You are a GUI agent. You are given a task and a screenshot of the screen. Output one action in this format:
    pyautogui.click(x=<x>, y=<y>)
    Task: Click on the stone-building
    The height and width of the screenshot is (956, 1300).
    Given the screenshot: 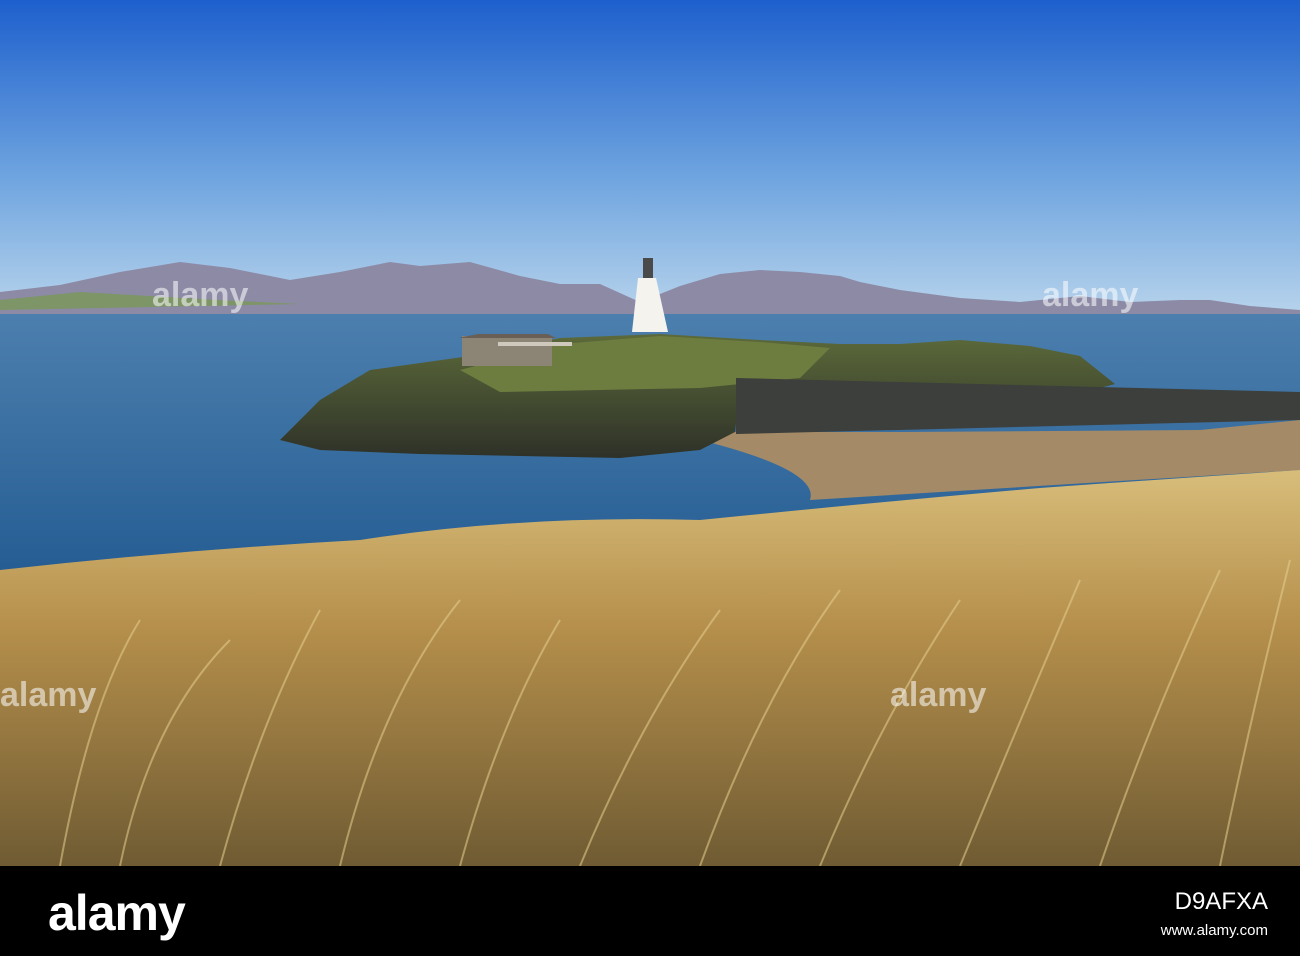 What is the action you would take?
    pyautogui.click(x=507, y=351)
    